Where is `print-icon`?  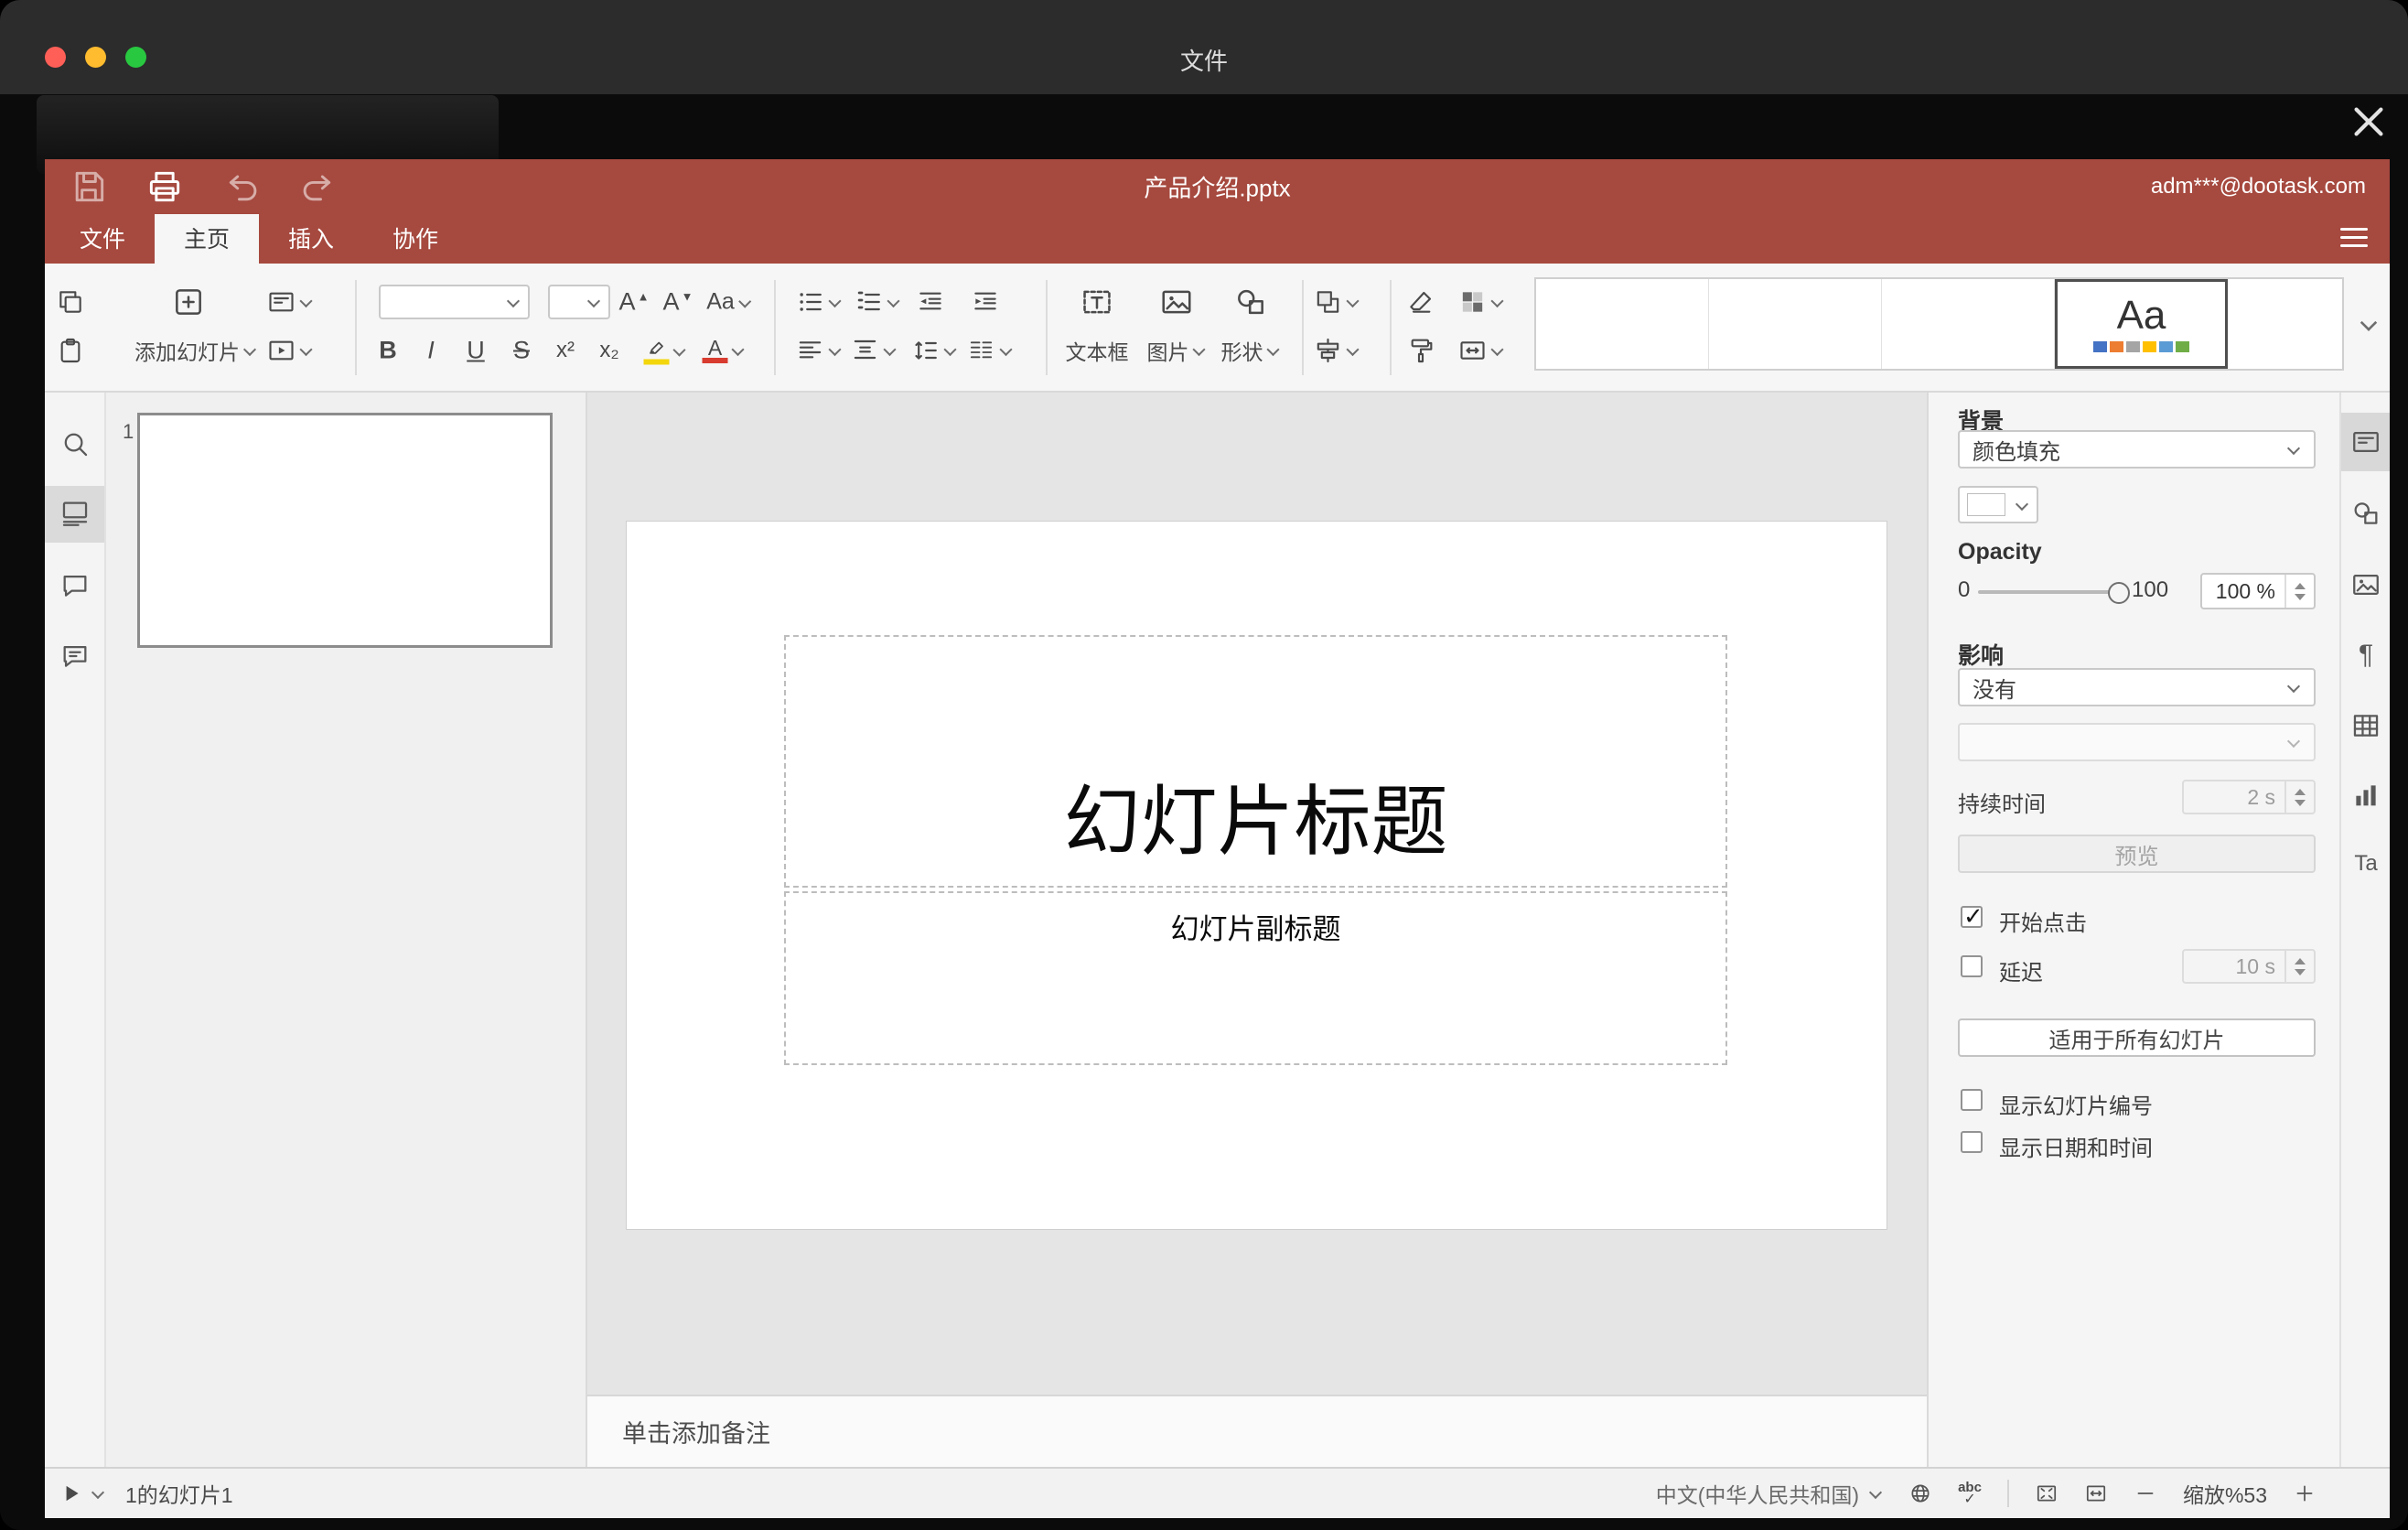 print-icon is located at coordinates (165, 187).